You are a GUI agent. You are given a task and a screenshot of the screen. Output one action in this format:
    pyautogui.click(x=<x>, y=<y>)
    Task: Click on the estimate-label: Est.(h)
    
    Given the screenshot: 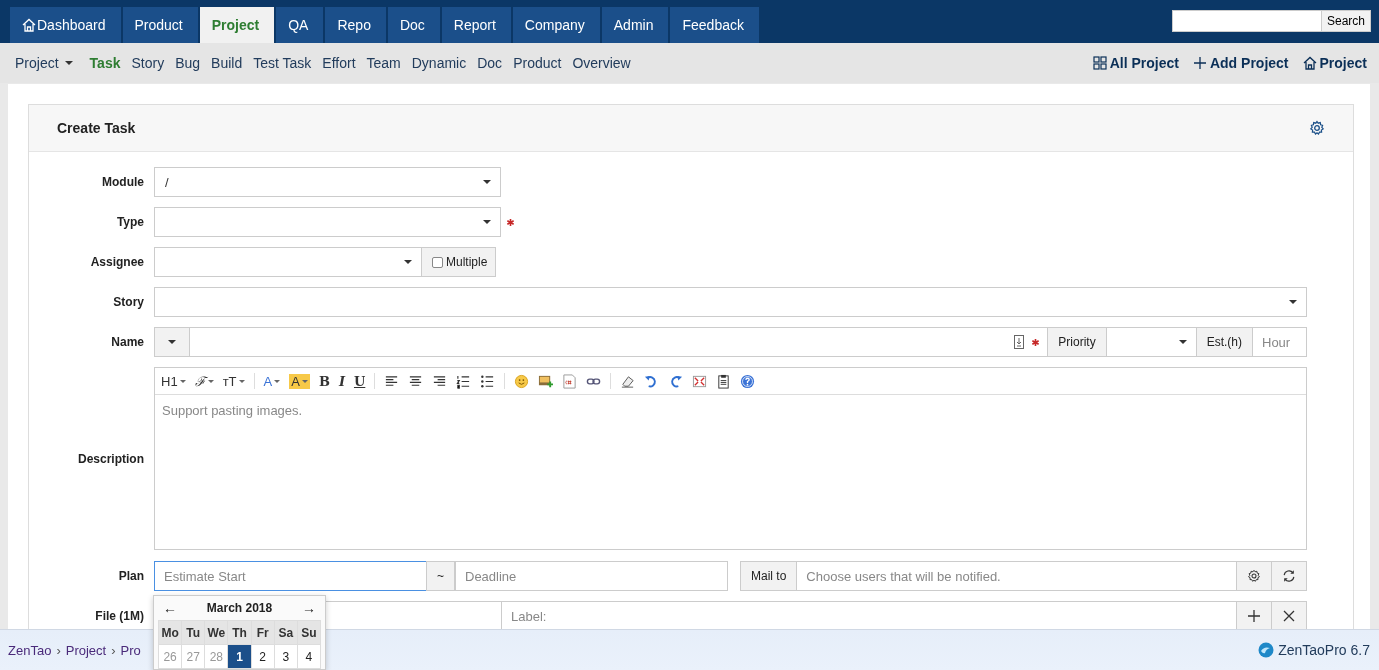 What is the action you would take?
    pyautogui.click(x=1224, y=342)
    